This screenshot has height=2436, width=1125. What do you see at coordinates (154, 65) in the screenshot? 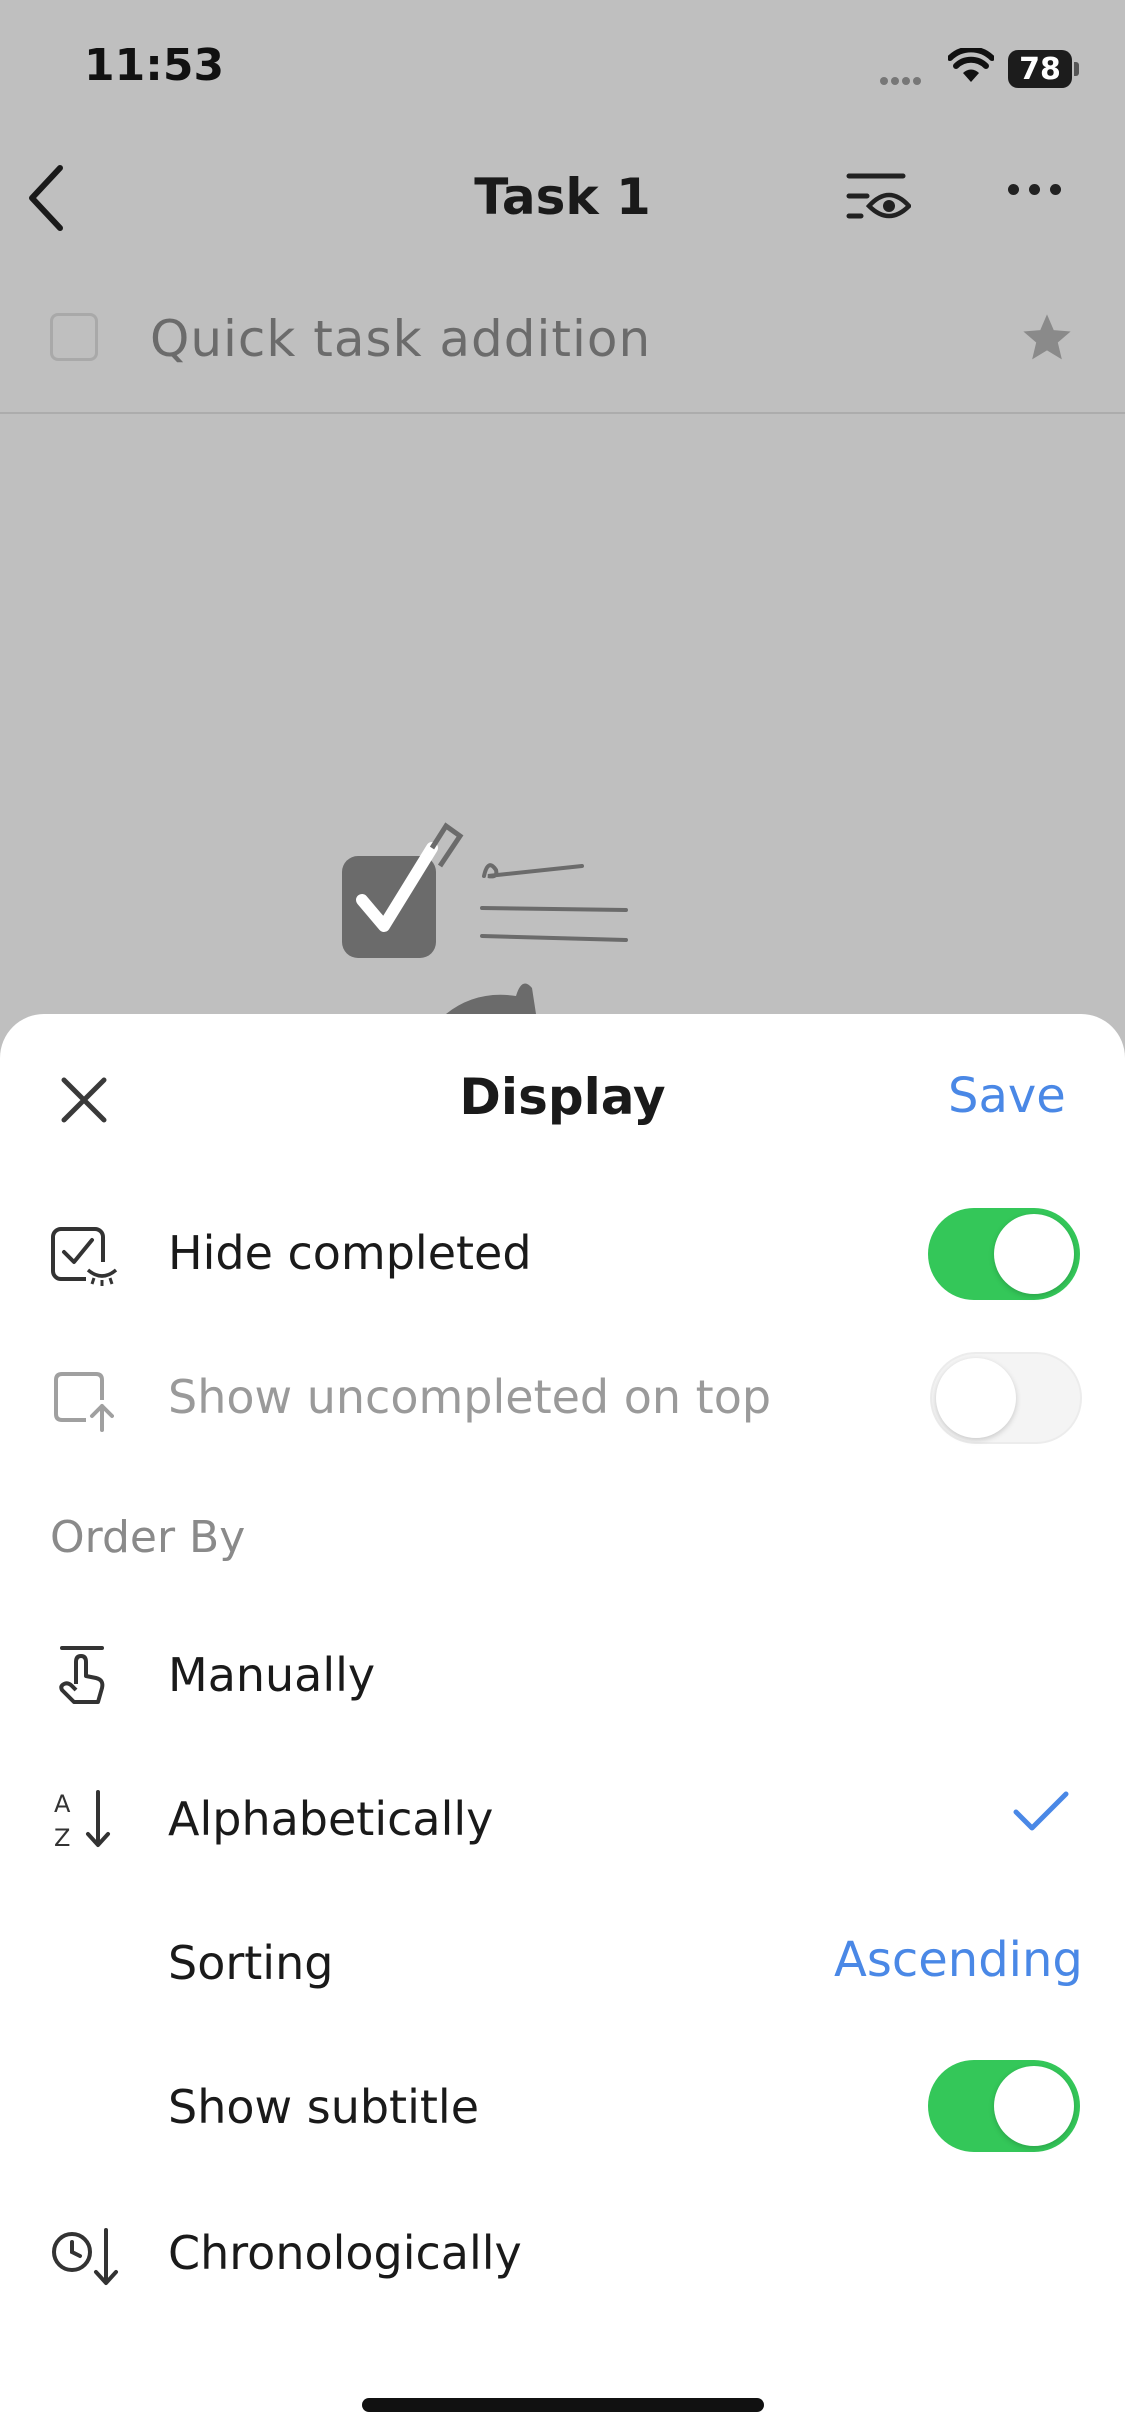
I see `status-time: 11:53` at bounding box center [154, 65].